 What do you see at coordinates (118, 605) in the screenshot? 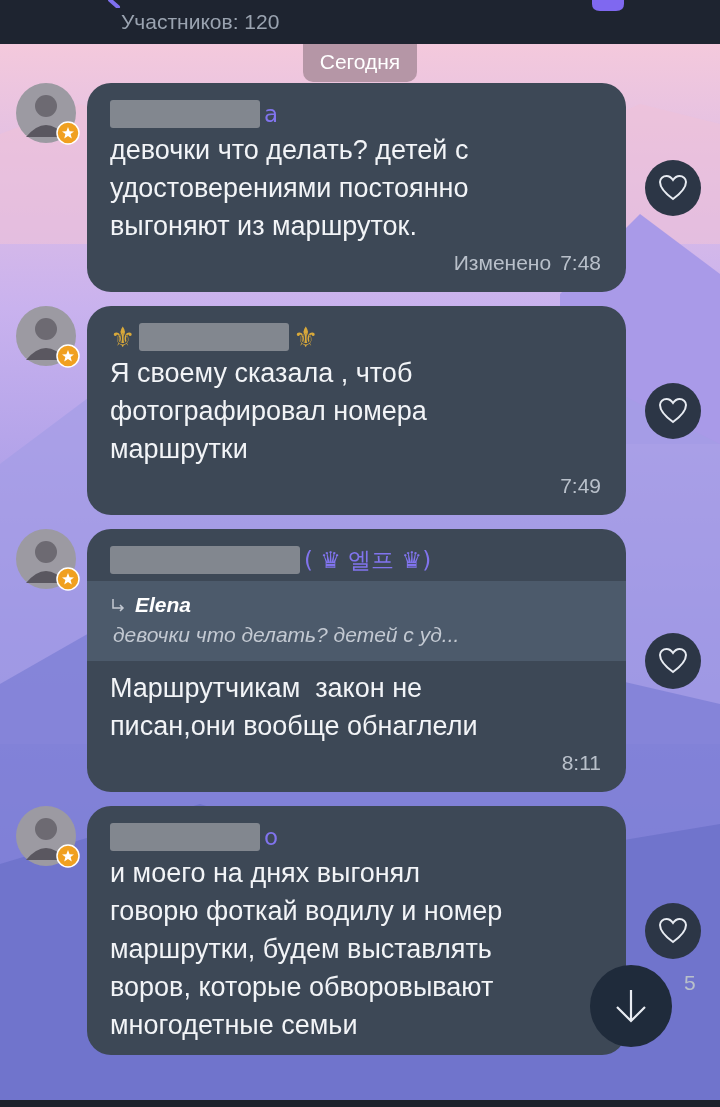
I see `reply-arrow-icon` at bounding box center [118, 605].